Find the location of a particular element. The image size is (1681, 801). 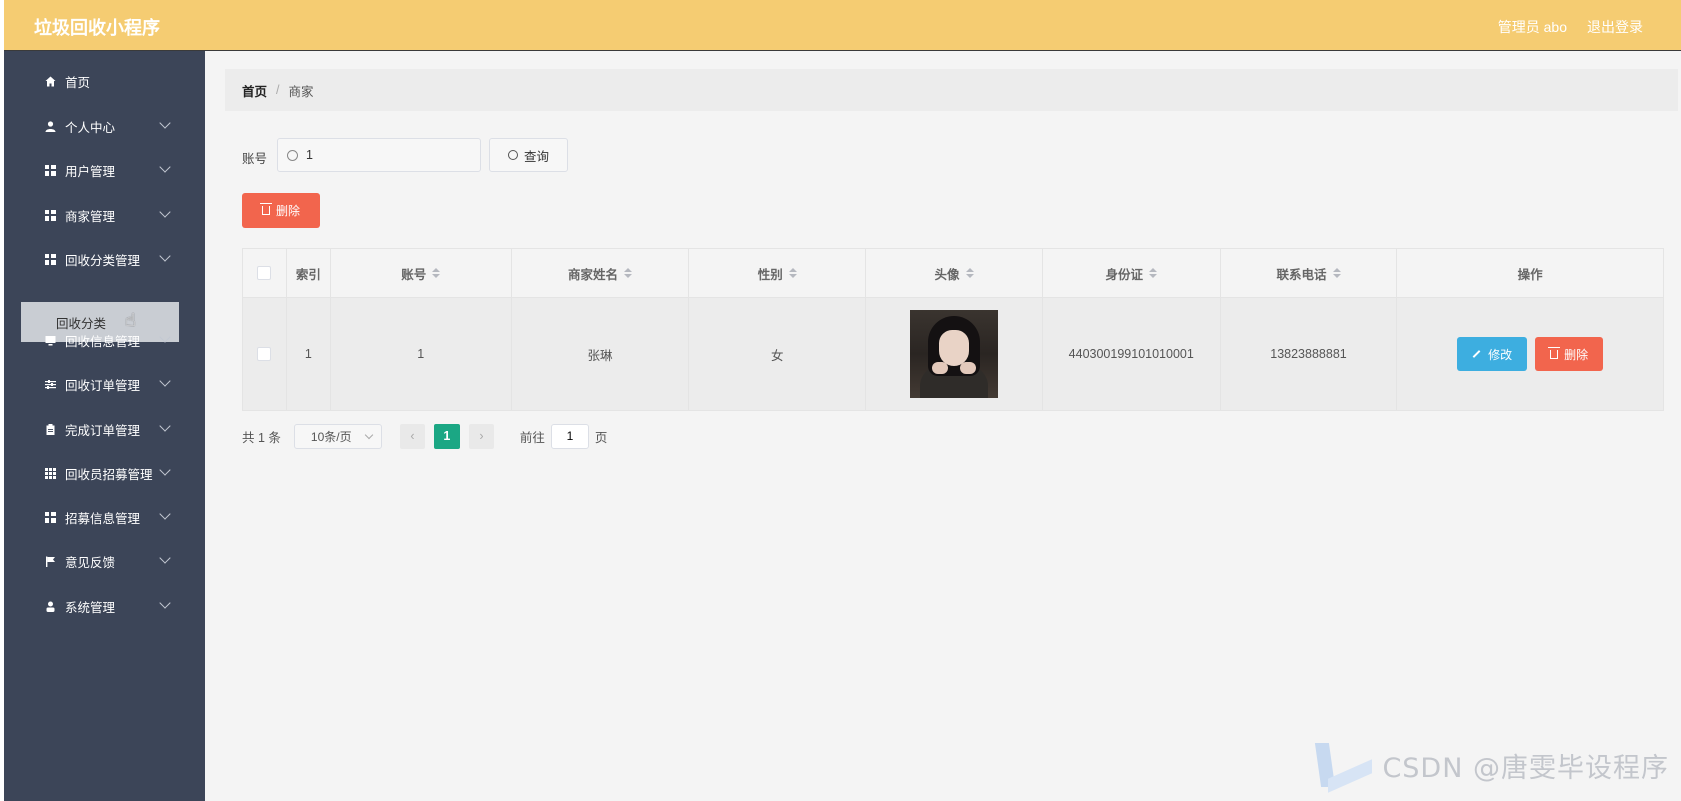

watermark: CSDN @唐雯毕设程序 is located at coordinates (1491, 768).